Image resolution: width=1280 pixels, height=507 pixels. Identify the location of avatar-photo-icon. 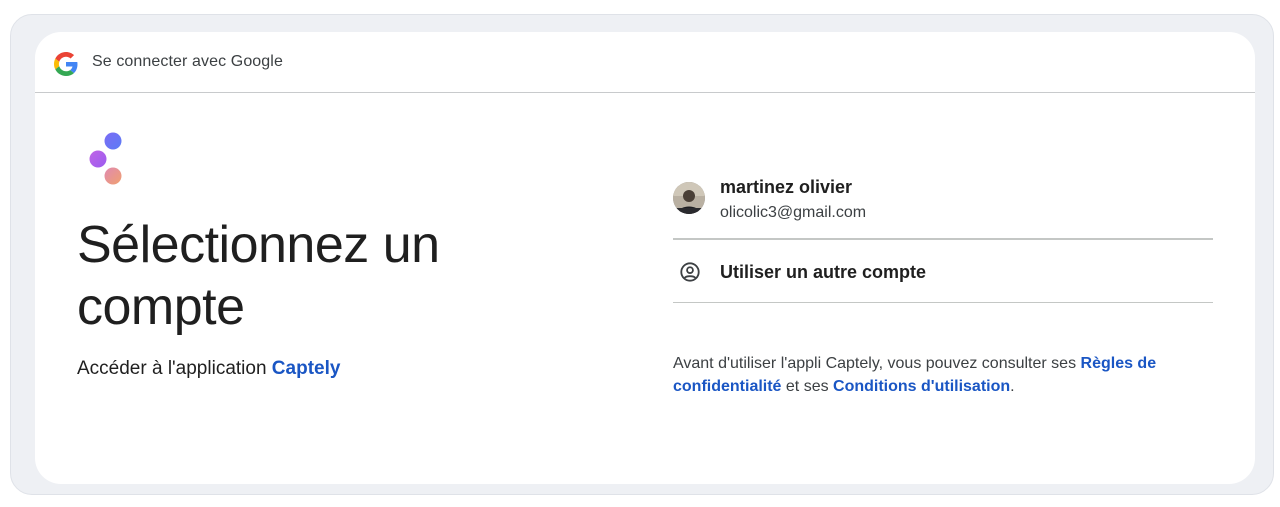
(689, 198).